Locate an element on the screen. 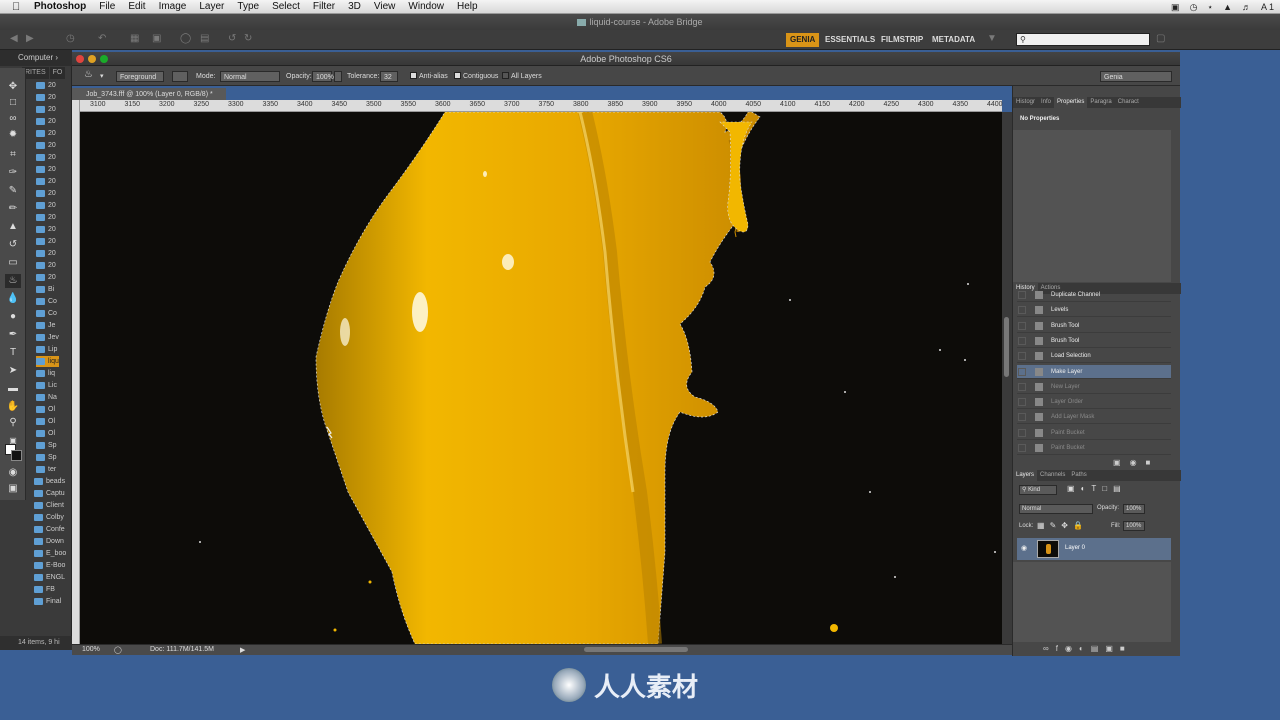 The image size is (1280, 720). input-indicator: A 1 is located at coordinates (1267, 7).